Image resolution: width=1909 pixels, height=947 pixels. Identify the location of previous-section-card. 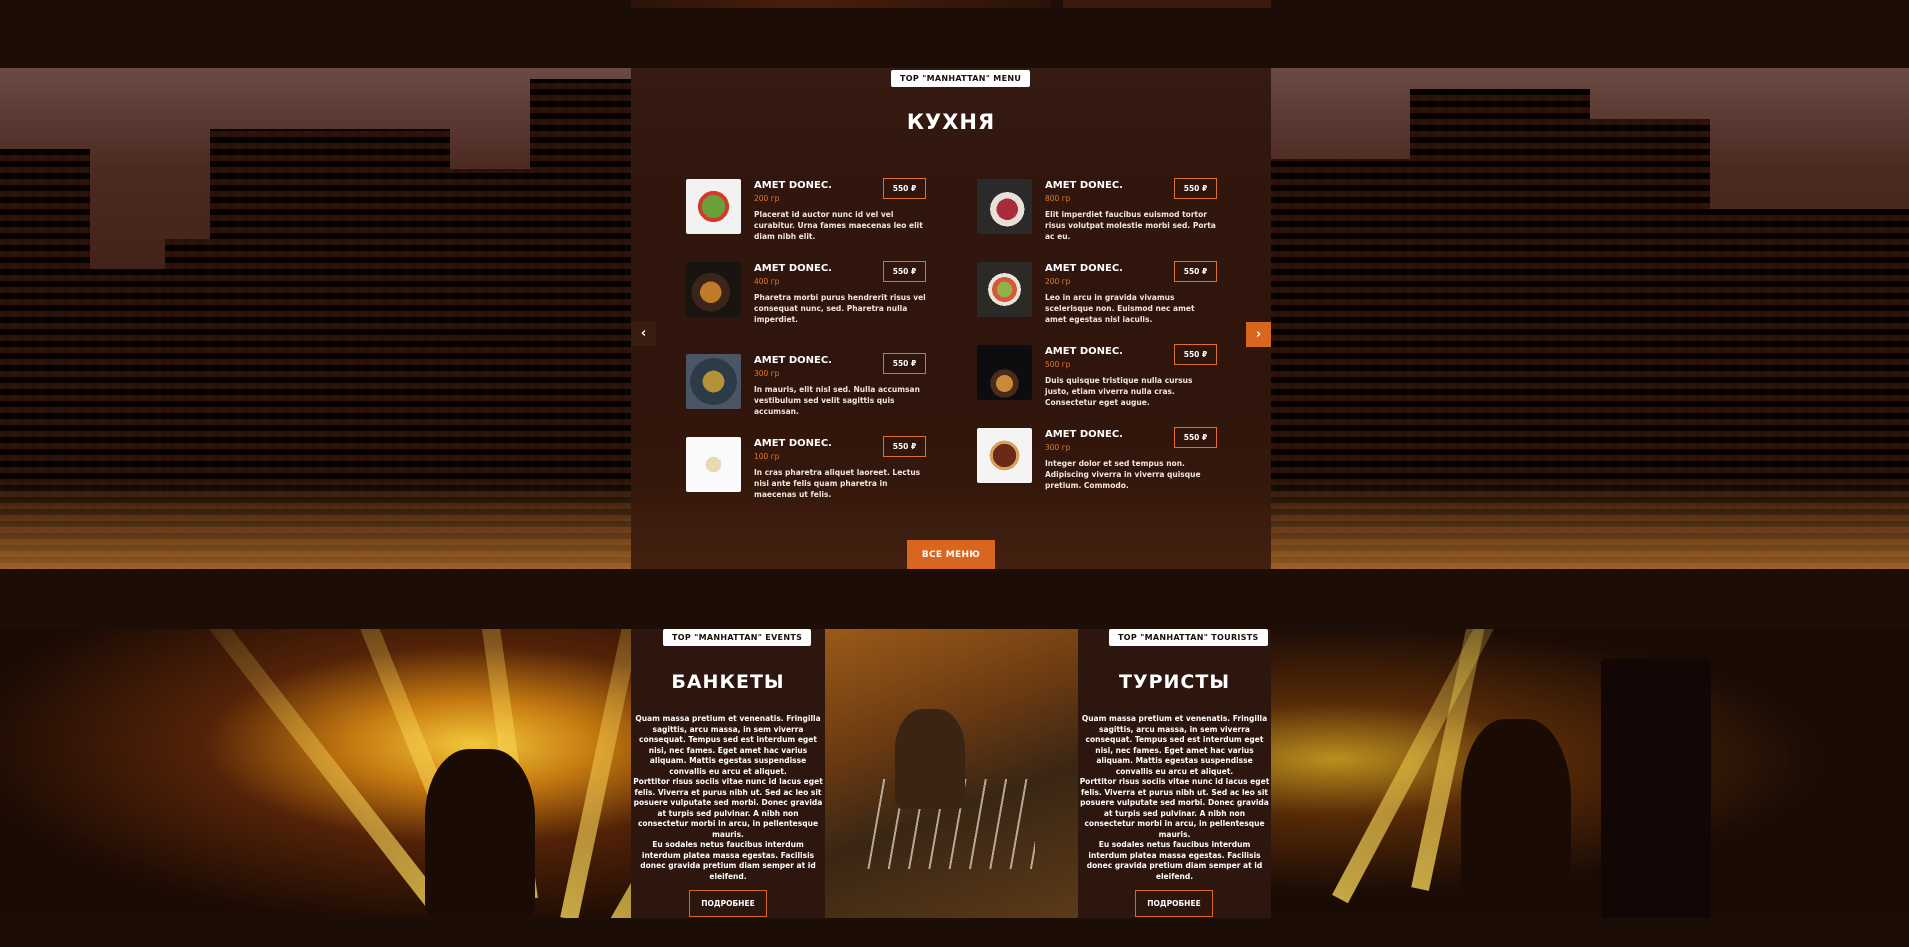
(1167, 4).